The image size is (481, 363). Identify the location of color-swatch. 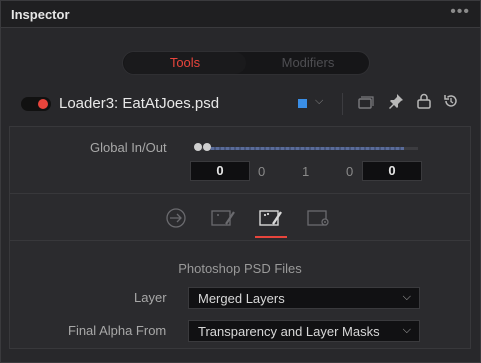
(302, 103).